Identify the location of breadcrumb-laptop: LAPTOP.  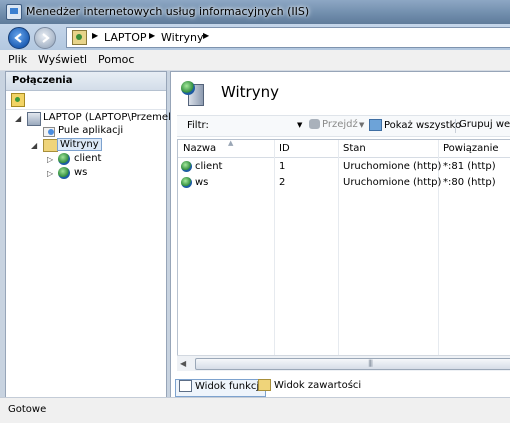
(125, 37).